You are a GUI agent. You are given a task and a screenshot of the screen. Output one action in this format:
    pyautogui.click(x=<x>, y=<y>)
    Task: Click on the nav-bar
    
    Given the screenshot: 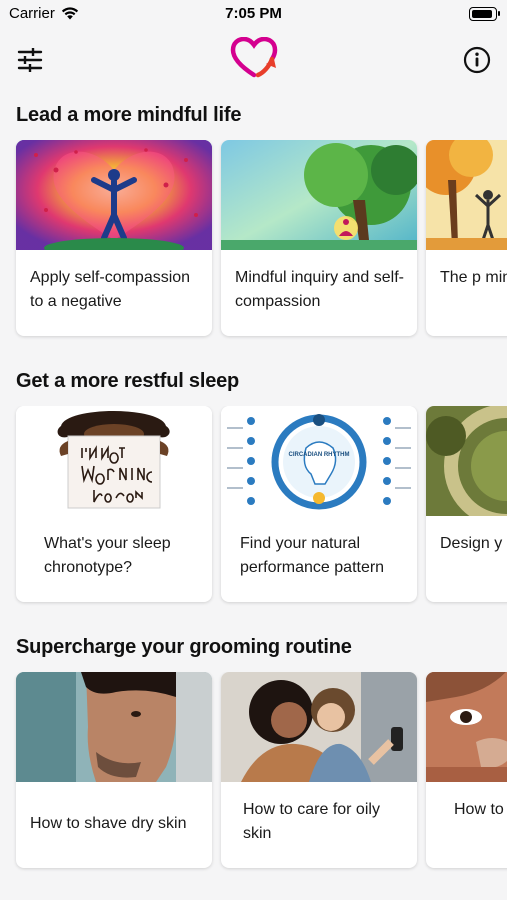 What is the action you would take?
    pyautogui.click(x=253, y=60)
    